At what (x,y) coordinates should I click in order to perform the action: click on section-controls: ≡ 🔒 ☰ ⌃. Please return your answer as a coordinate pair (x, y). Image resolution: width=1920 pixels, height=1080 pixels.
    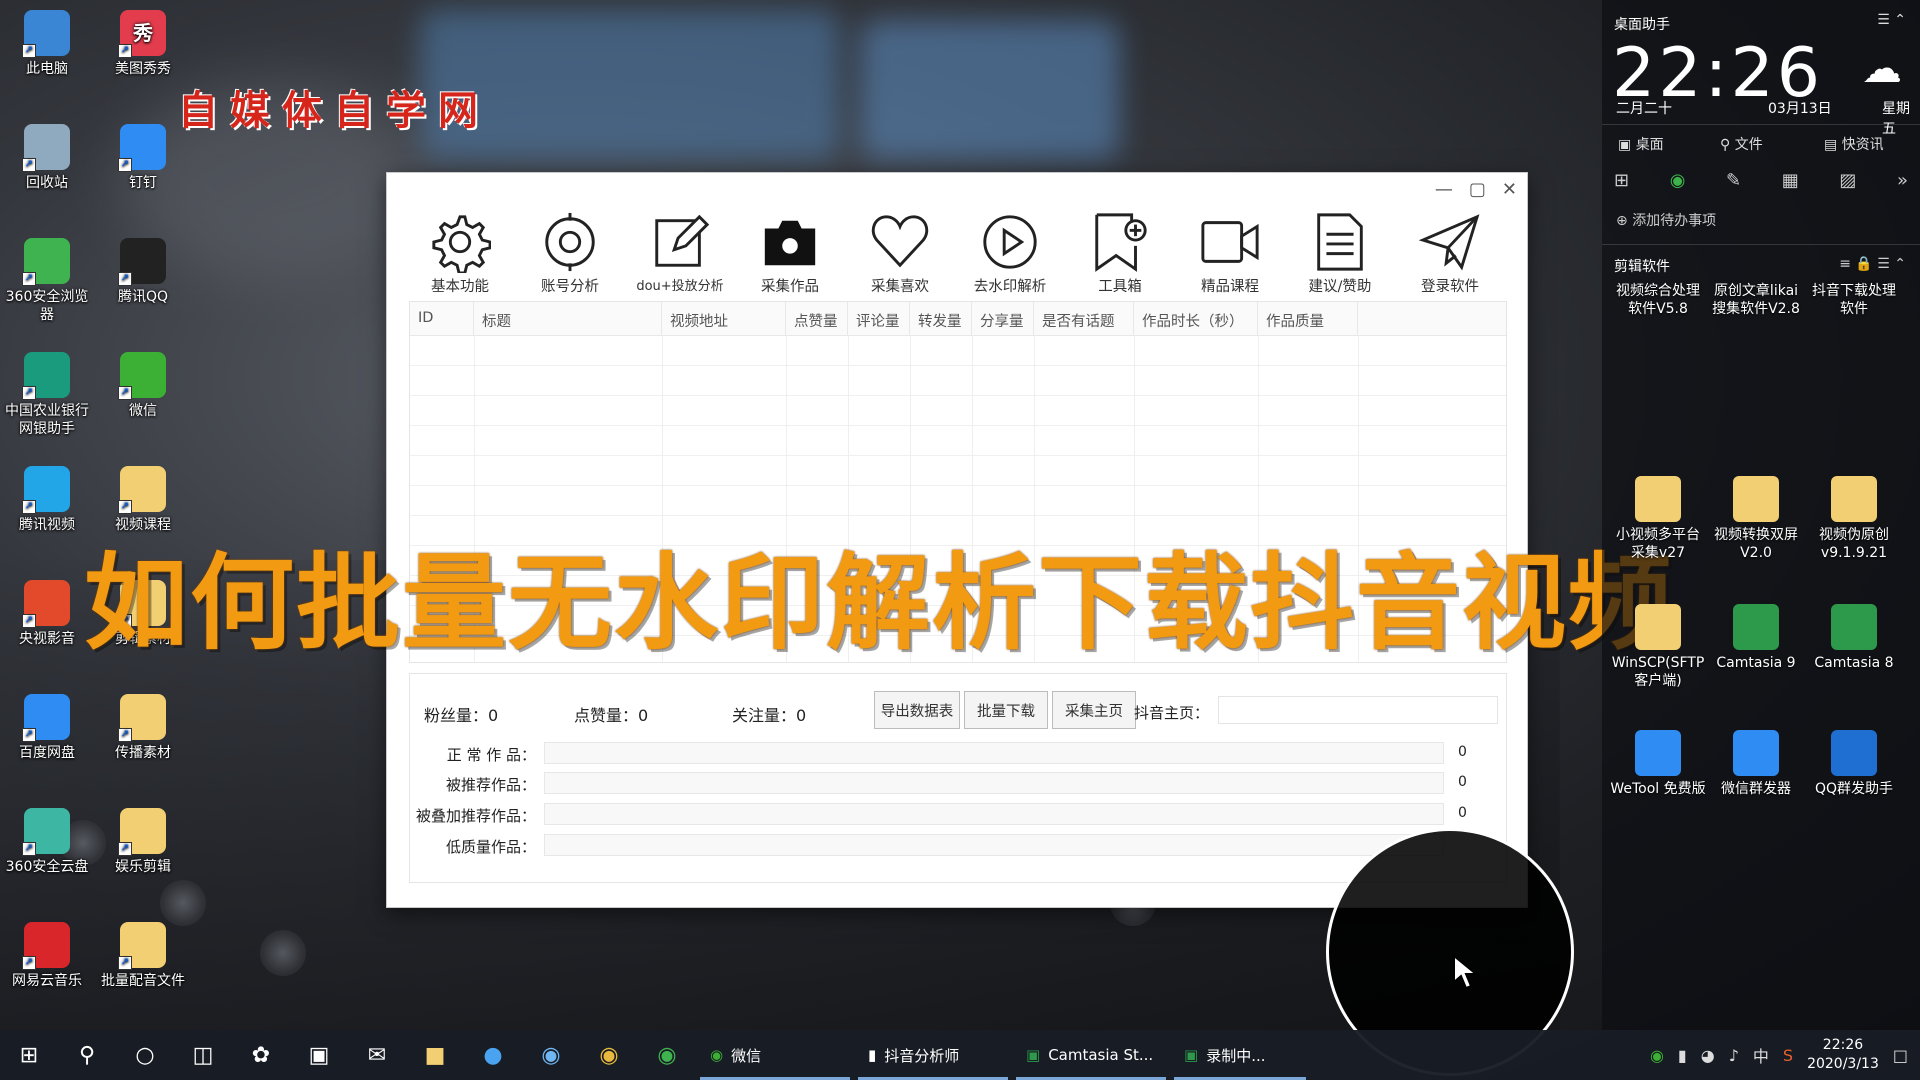
    Looking at the image, I should click on (1872, 264).